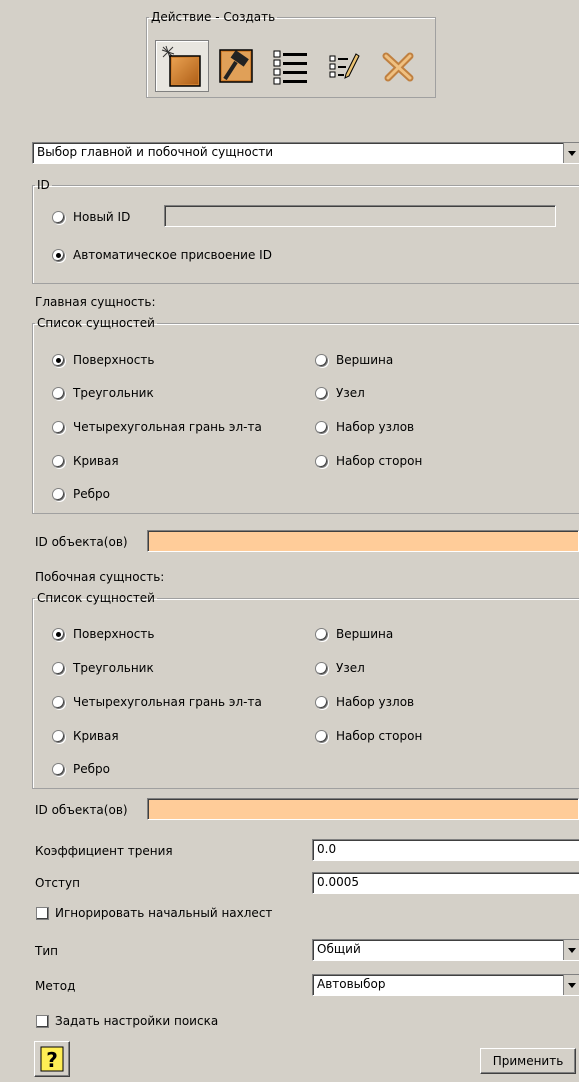 The height and width of the screenshot is (1082, 579). I want to click on secondary-object-ids-input, so click(363, 809).